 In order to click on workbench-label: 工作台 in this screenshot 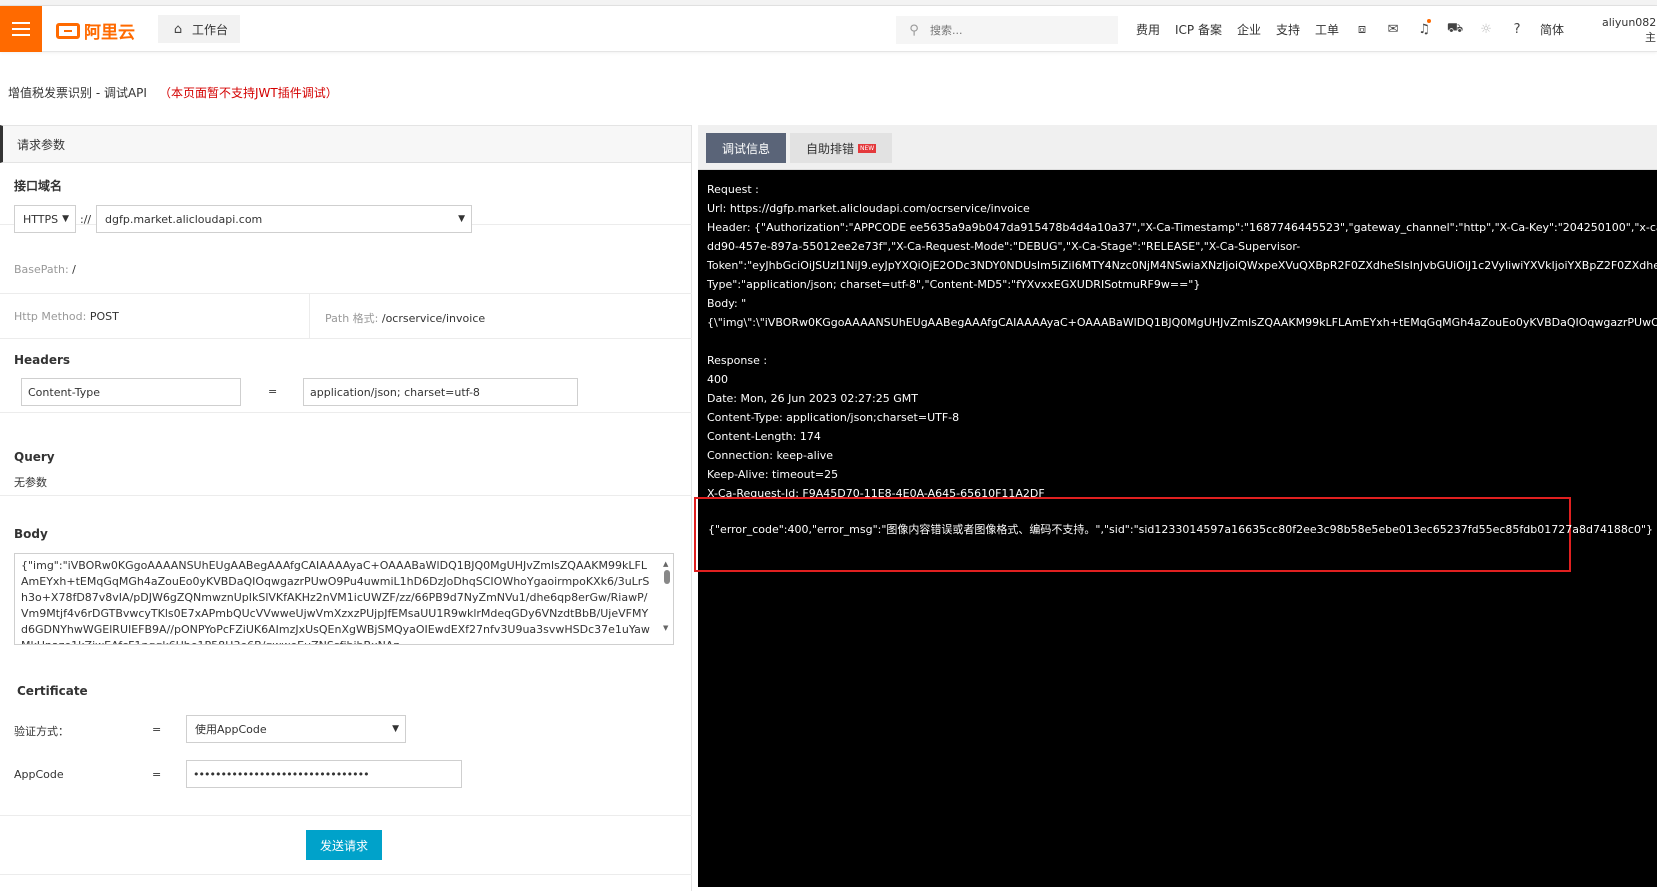, I will do `click(210, 29)`.